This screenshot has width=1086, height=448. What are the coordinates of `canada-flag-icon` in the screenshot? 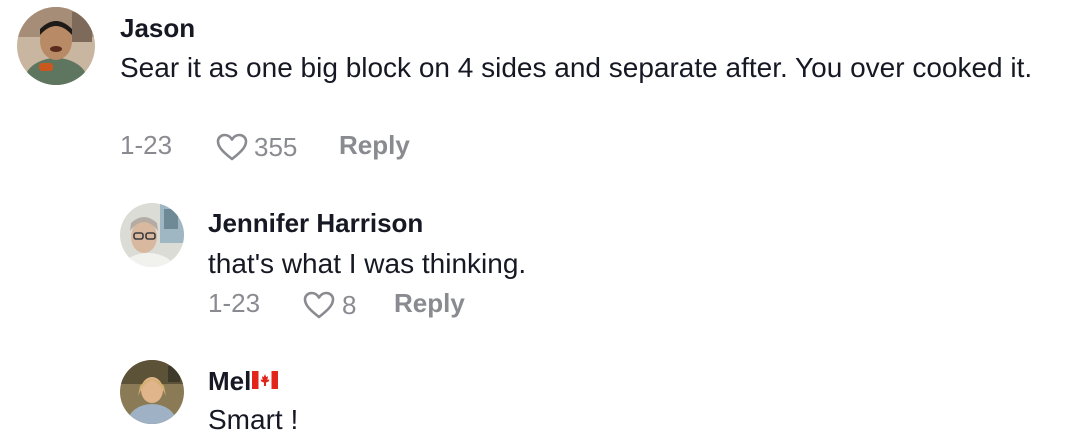 It's located at (265, 380).